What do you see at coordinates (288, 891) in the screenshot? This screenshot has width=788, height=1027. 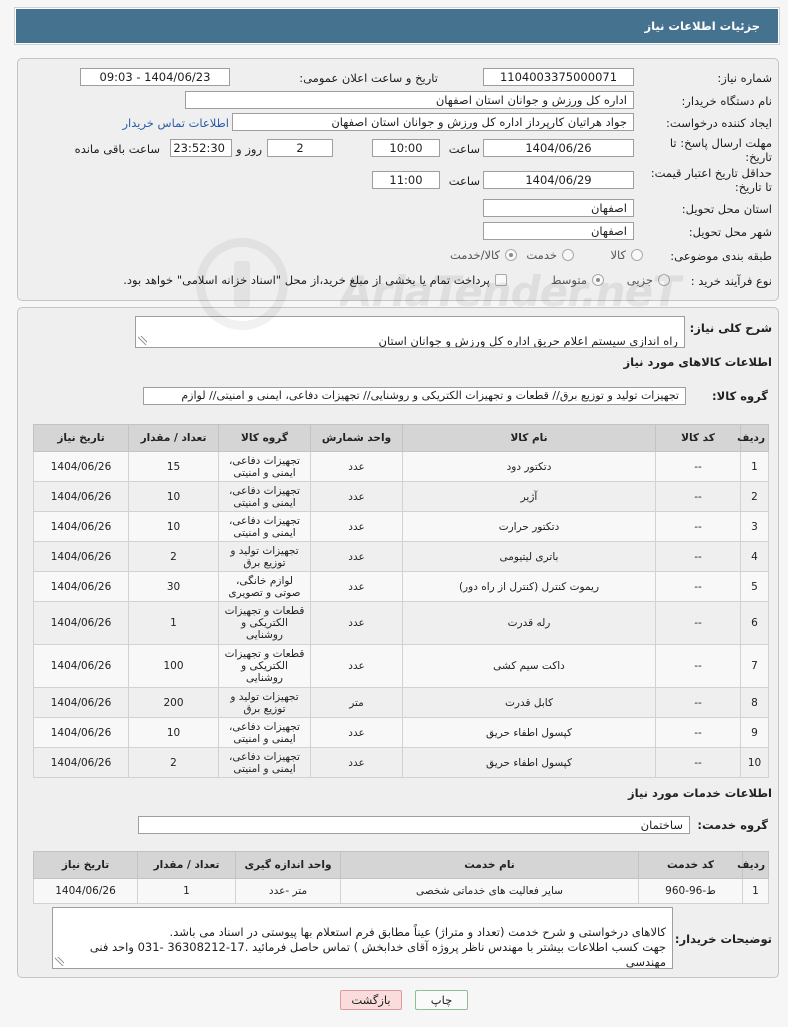 I see `services-cell-unit: متر -عدد` at bounding box center [288, 891].